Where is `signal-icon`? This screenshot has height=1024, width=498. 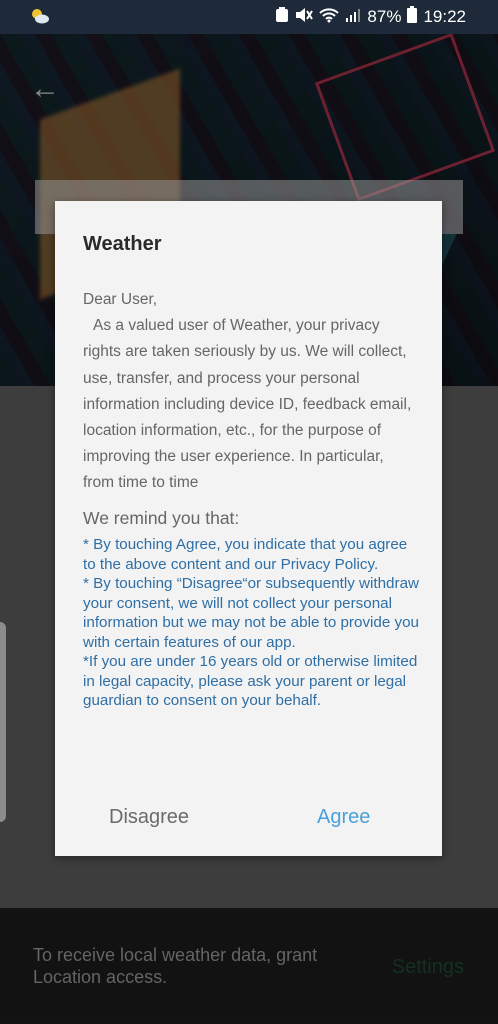
signal-icon is located at coordinates (353, 17).